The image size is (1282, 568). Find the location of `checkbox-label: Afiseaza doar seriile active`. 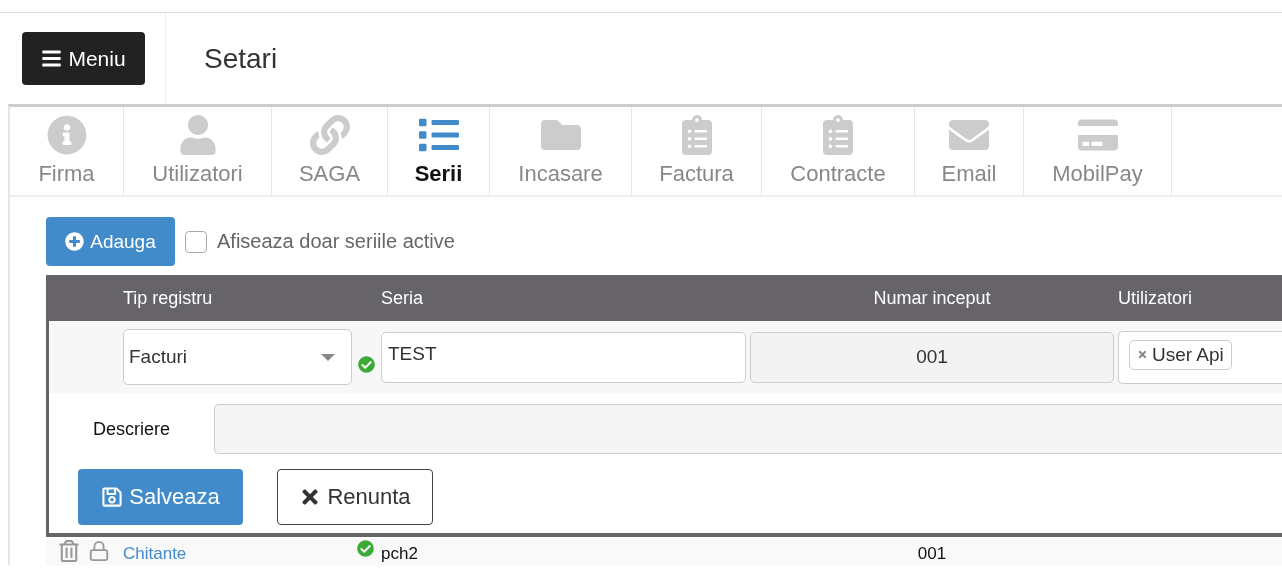

checkbox-label: Afiseaza doar seriile active is located at coordinates (336, 241).